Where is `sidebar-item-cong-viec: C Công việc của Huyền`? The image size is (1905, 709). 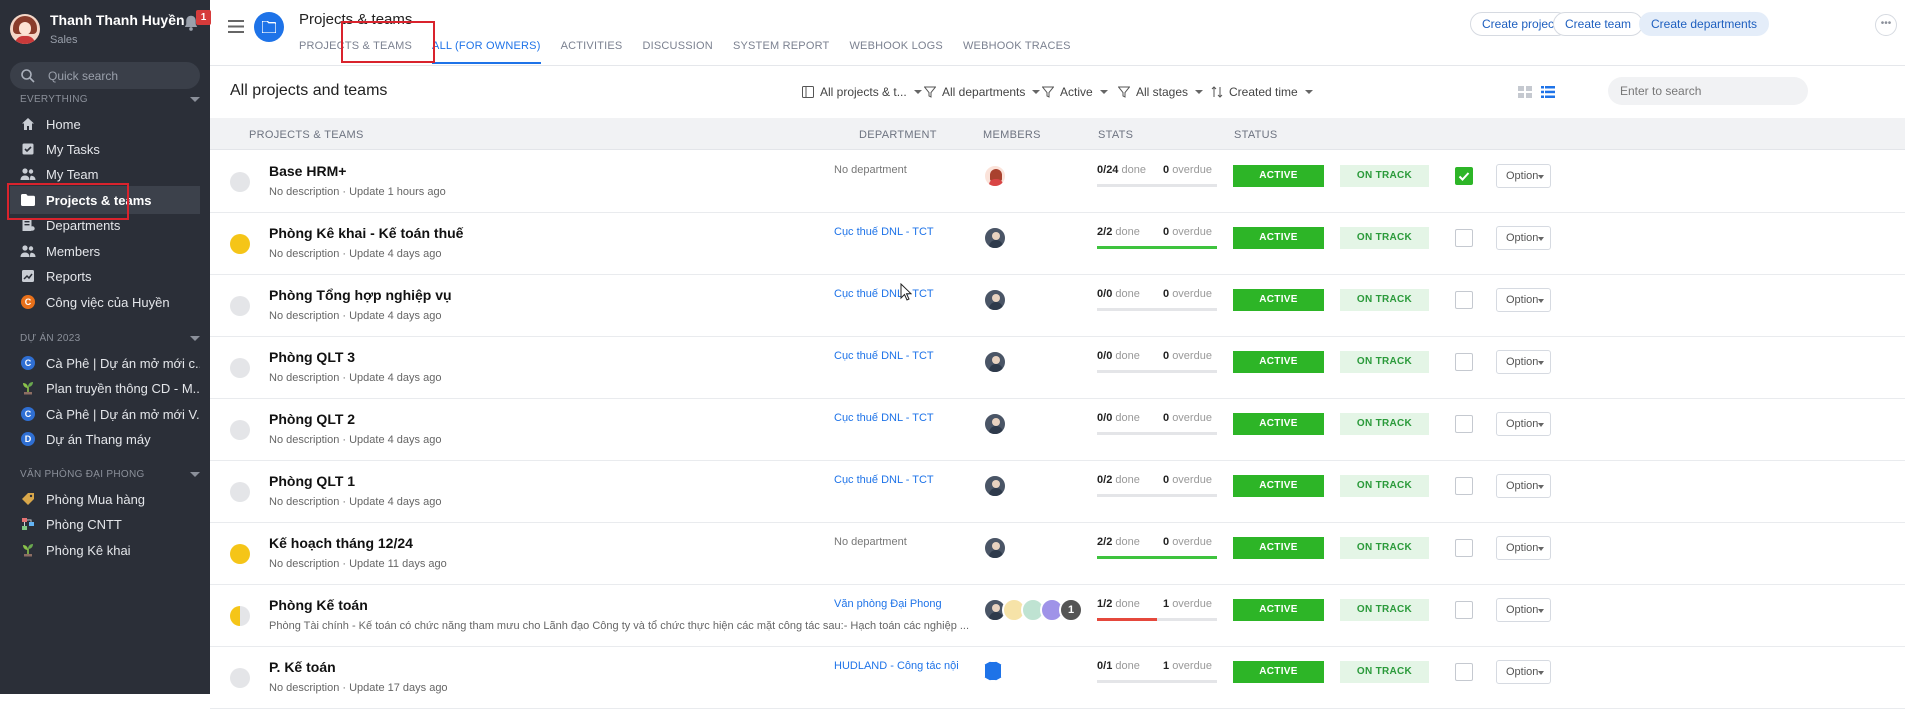
sidebar-item-cong-viec: C Công việc của Huyền is located at coordinates (105, 302).